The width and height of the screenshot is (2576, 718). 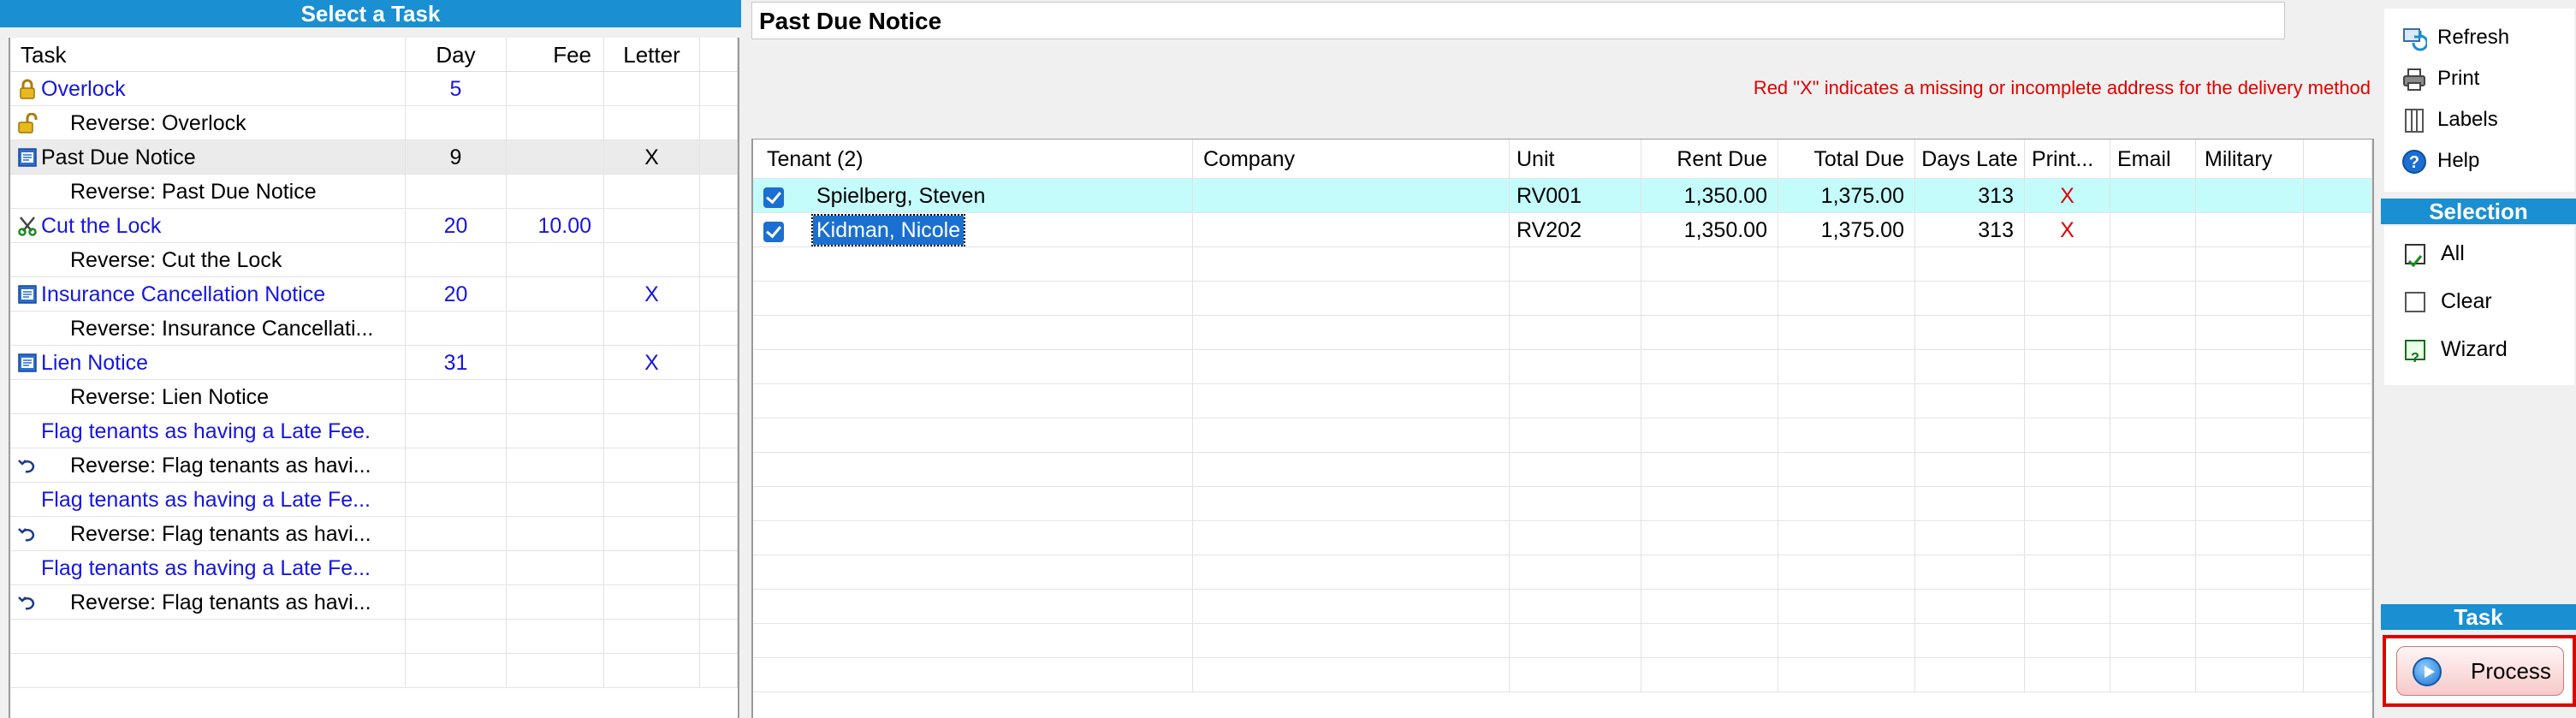 What do you see at coordinates (206, 431) in the screenshot?
I see `task-name: Flag tenants as having a Late Fee.` at bounding box center [206, 431].